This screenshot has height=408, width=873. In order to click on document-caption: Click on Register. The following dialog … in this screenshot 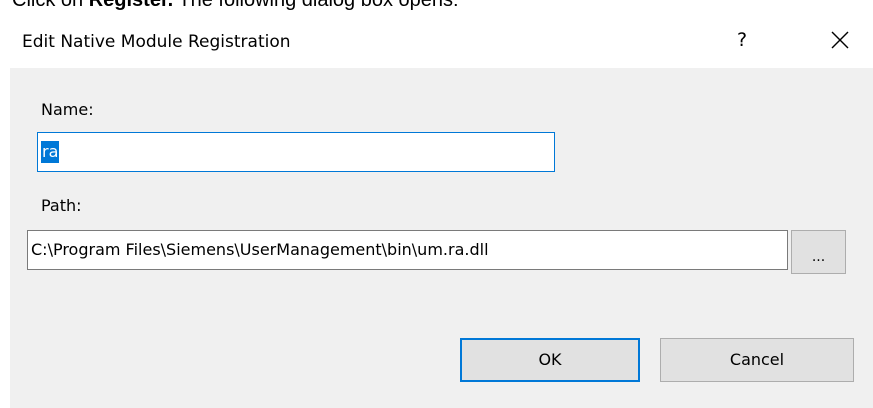, I will do `click(436, 7)`.